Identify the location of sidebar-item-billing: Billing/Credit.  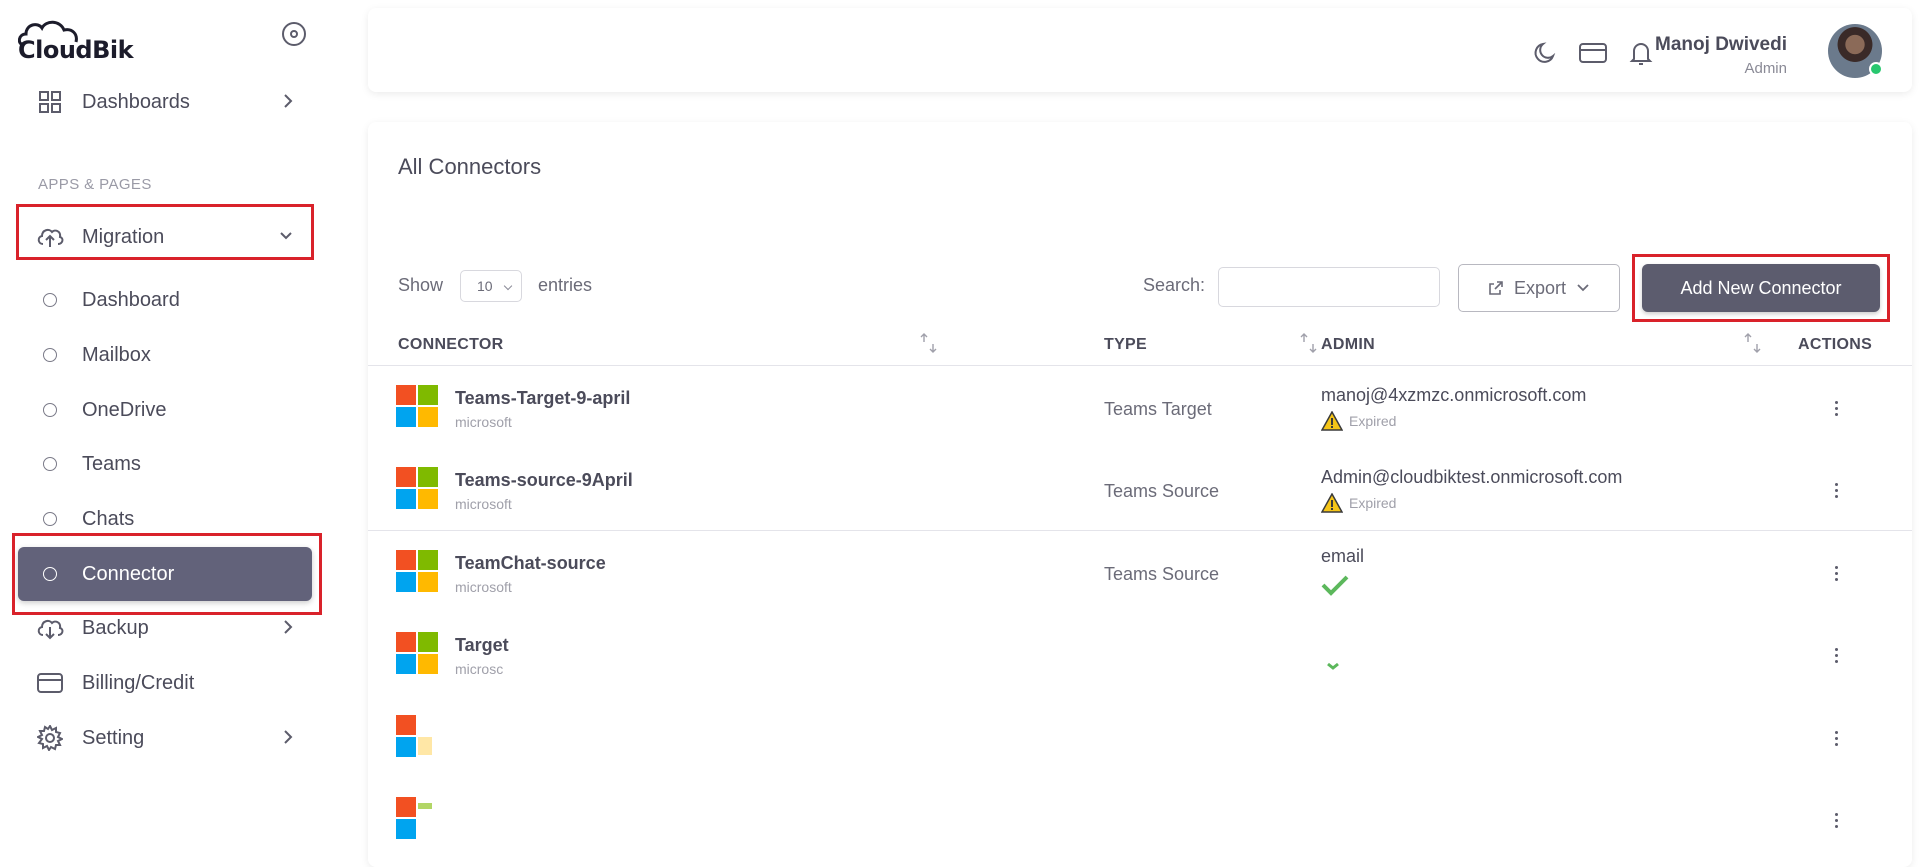
(165, 683).